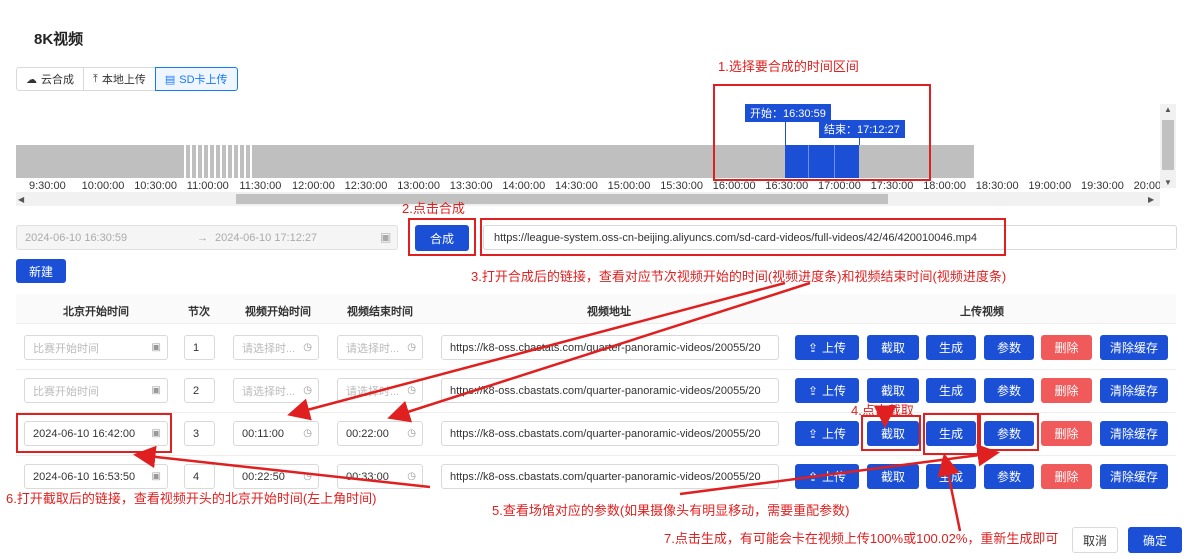 The width and height of the screenshot is (1200, 559). What do you see at coordinates (76, 238) in the screenshot?
I see `range-start: 2024-06-10 16:30:59` at bounding box center [76, 238].